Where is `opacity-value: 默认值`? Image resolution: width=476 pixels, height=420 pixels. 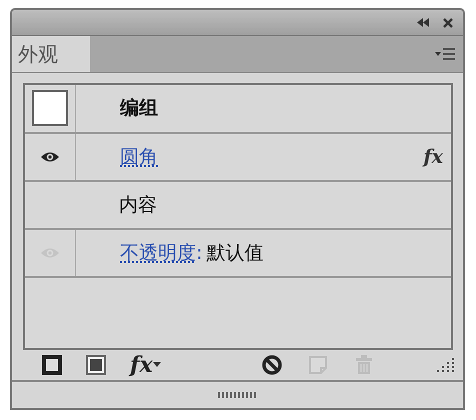 opacity-value: 默认值 is located at coordinates (235, 253).